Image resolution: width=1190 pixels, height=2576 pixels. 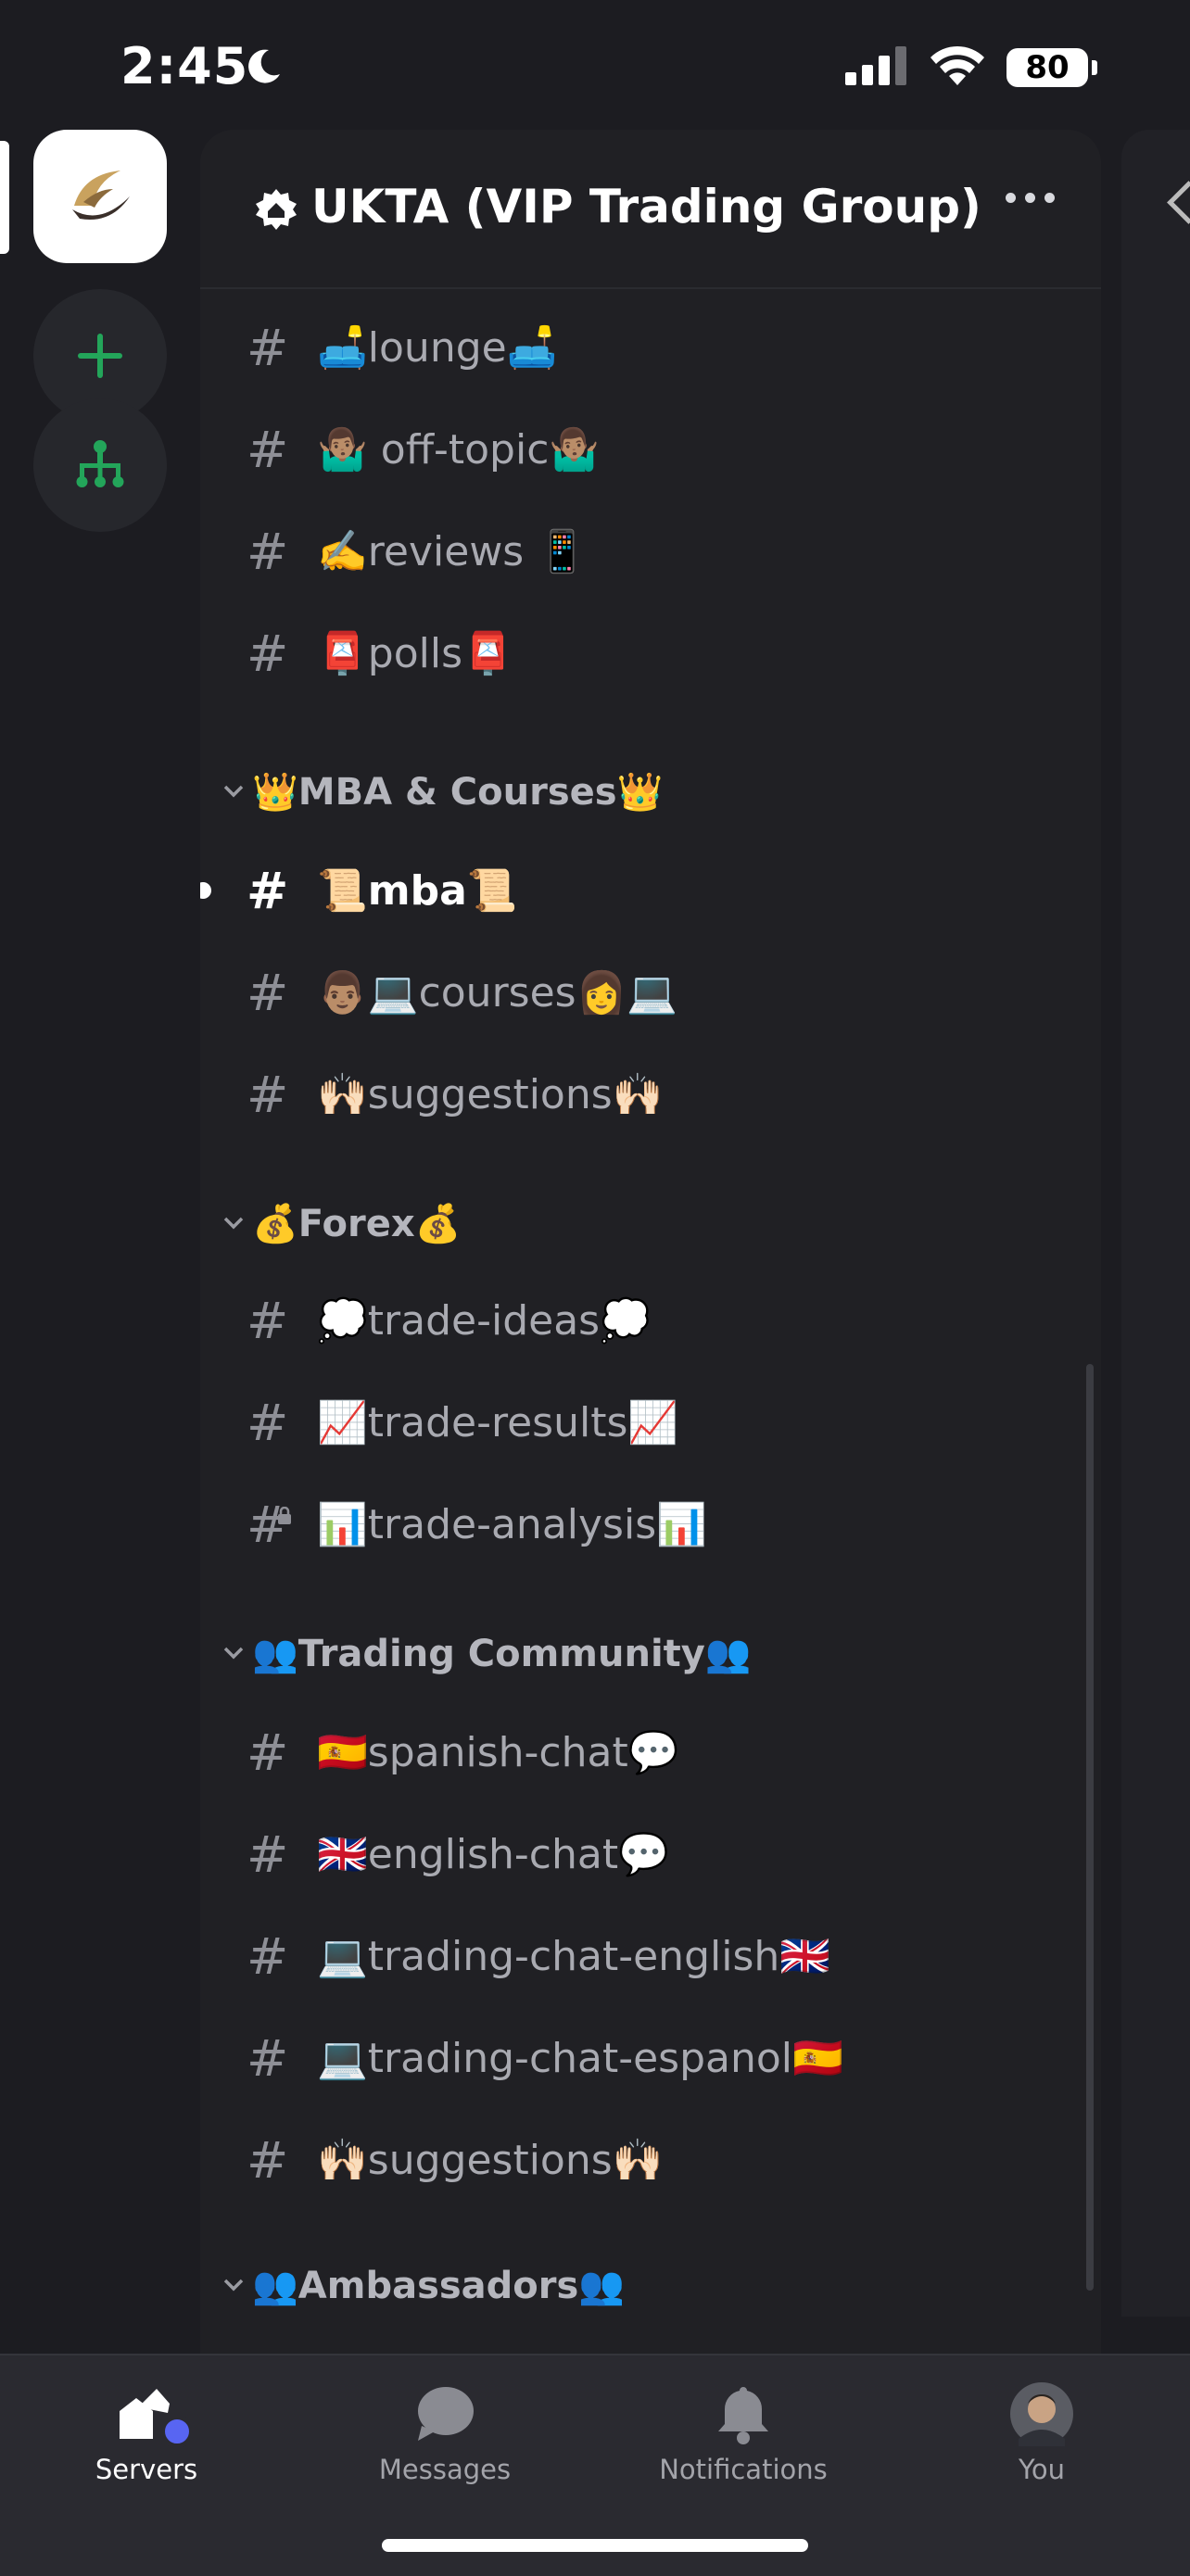 I want to click on hierarchy-icon, so click(x=100, y=463).